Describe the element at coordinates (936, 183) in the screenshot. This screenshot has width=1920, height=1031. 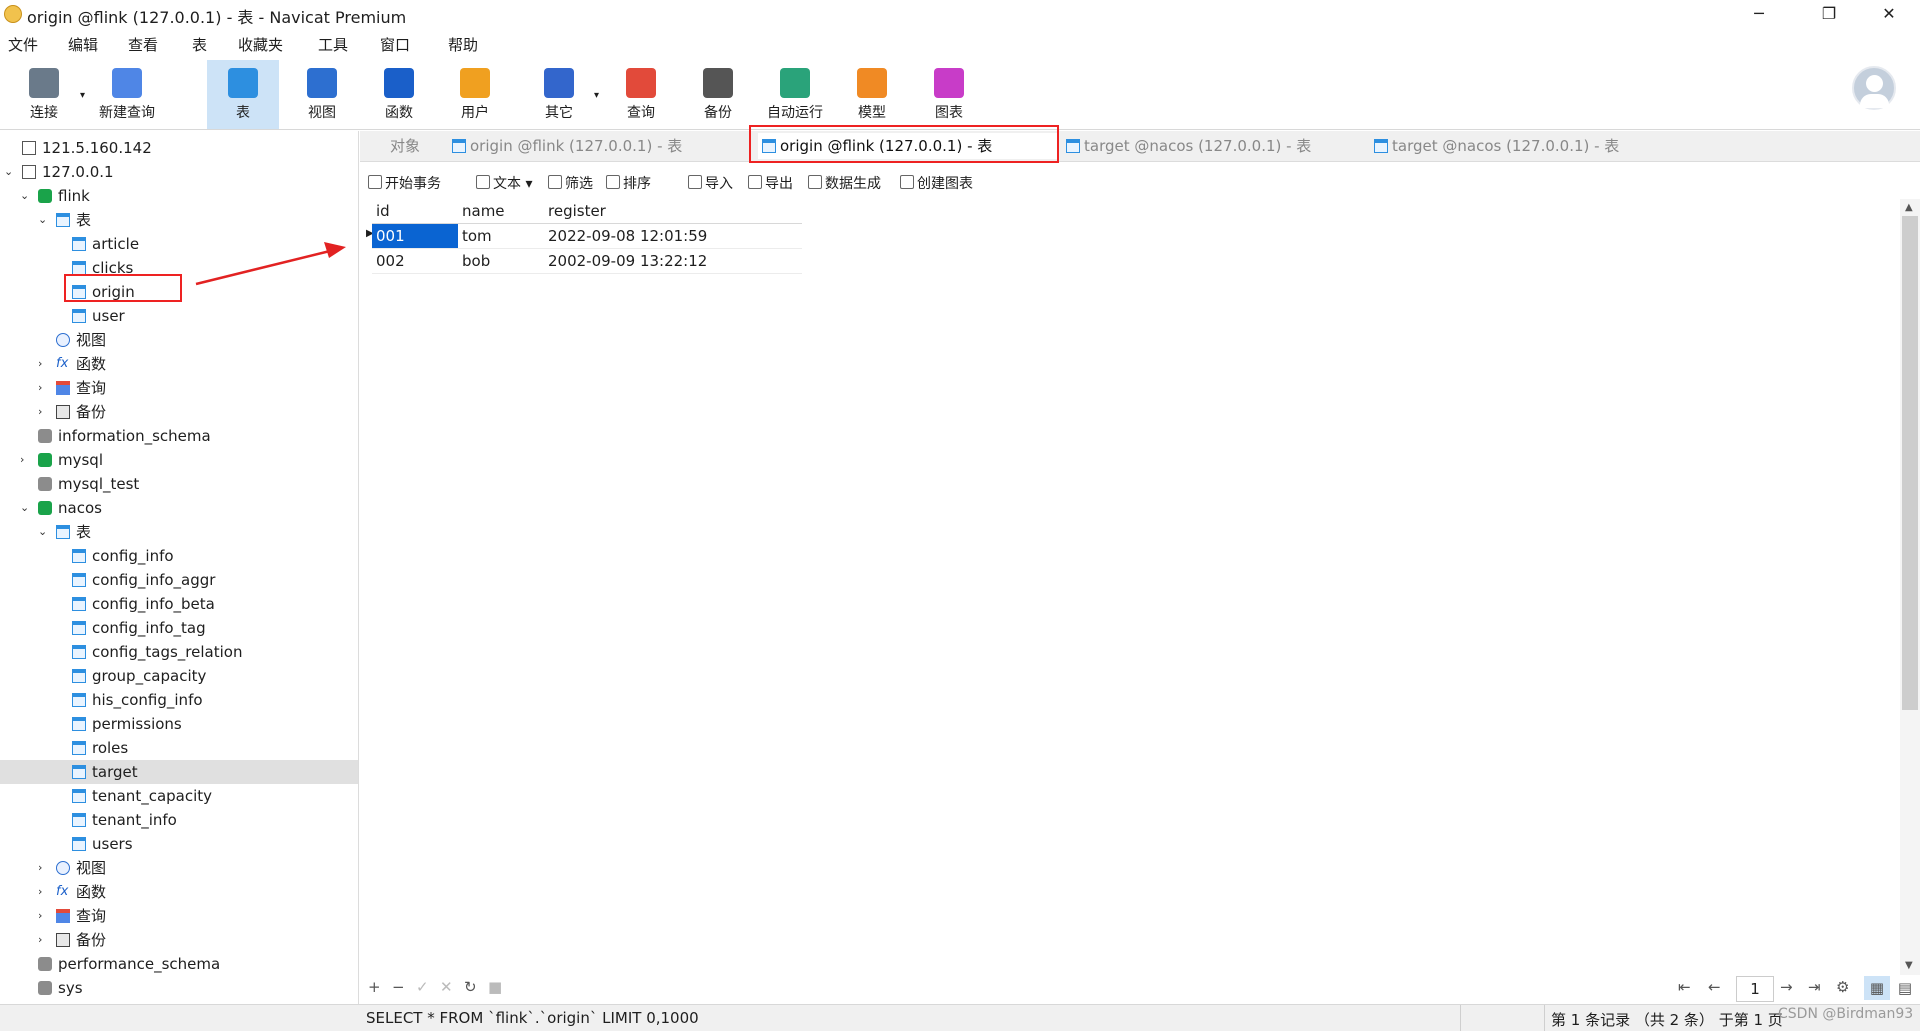
I see `create-chart-button: 创建图表` at that location.